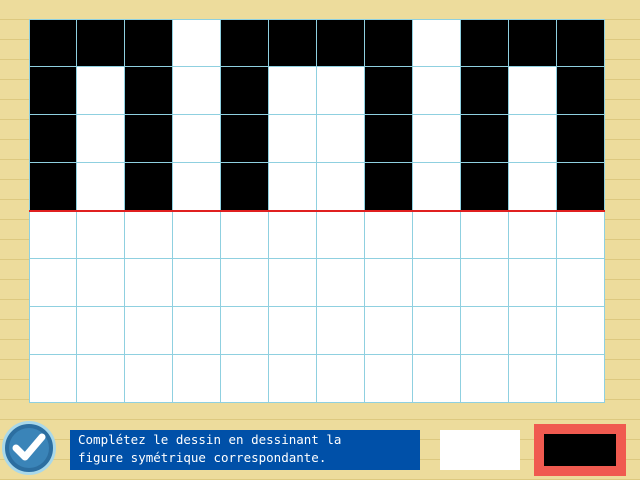 The width and height of the screenshot is (640, 480). What do you see at coordinates (480, 450) in the screenshot?
I see `color-swatch-white` at bounding box center [480, 450].